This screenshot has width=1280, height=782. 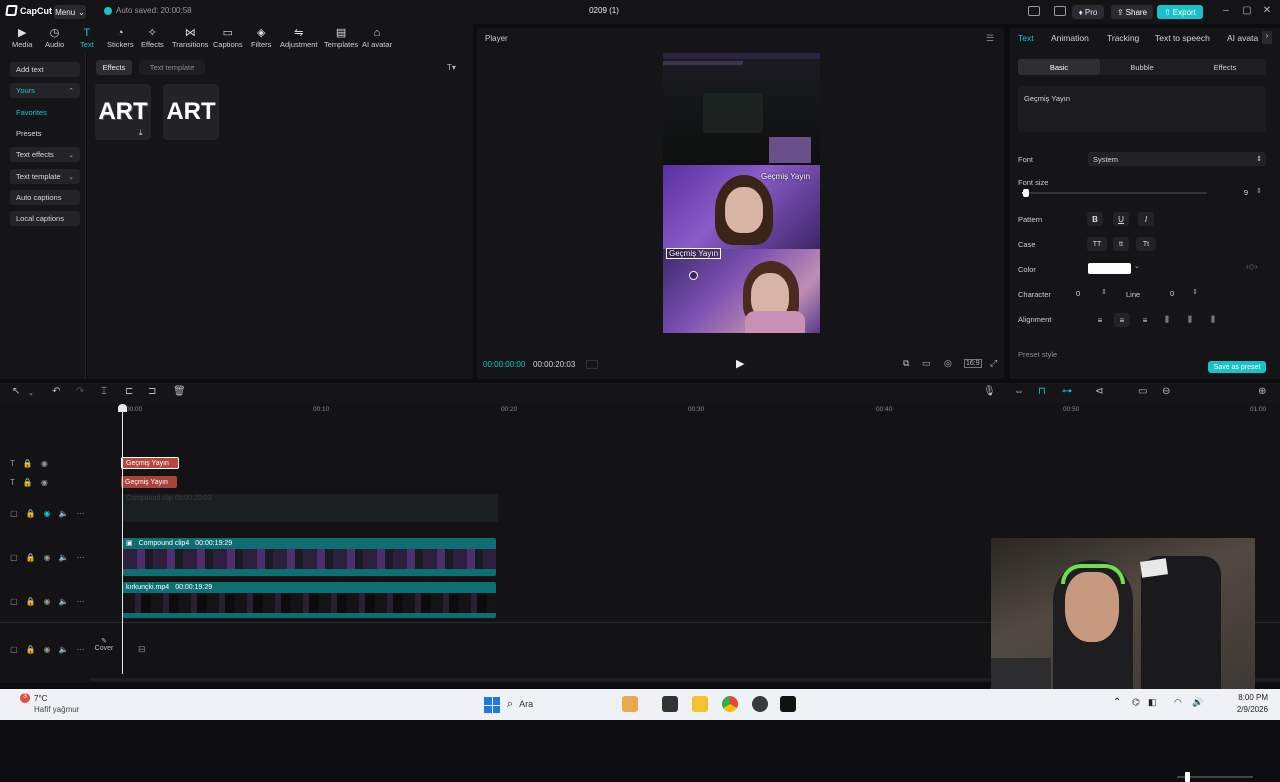 I want to click on menu-button: Menu ⌄, so click(x=70, y=12).